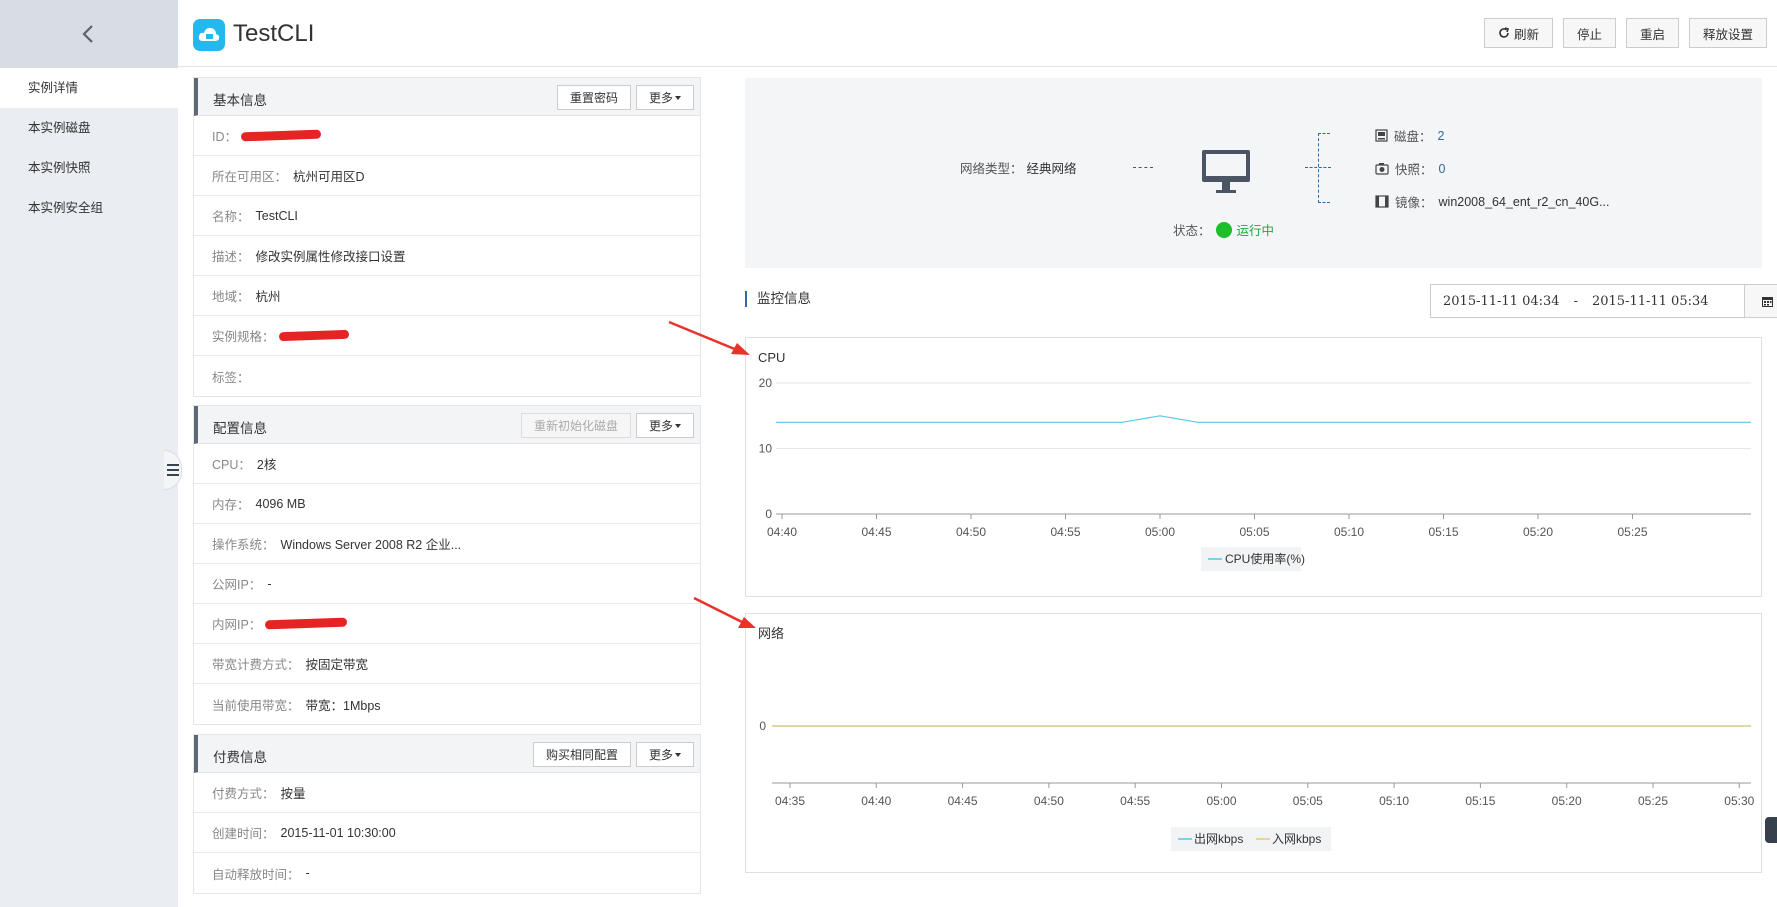 This screenshot has width=1777, height=907. What do you see at coordinates (790, 801) in the screenshot?
I see `x-tick-label: 04:35` at bounding box center [790, 801].